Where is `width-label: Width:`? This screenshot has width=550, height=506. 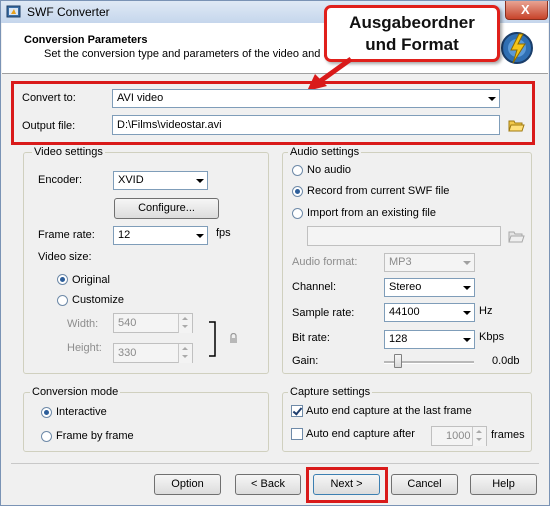 width-label: Width: is located at coordinates (83, 324).